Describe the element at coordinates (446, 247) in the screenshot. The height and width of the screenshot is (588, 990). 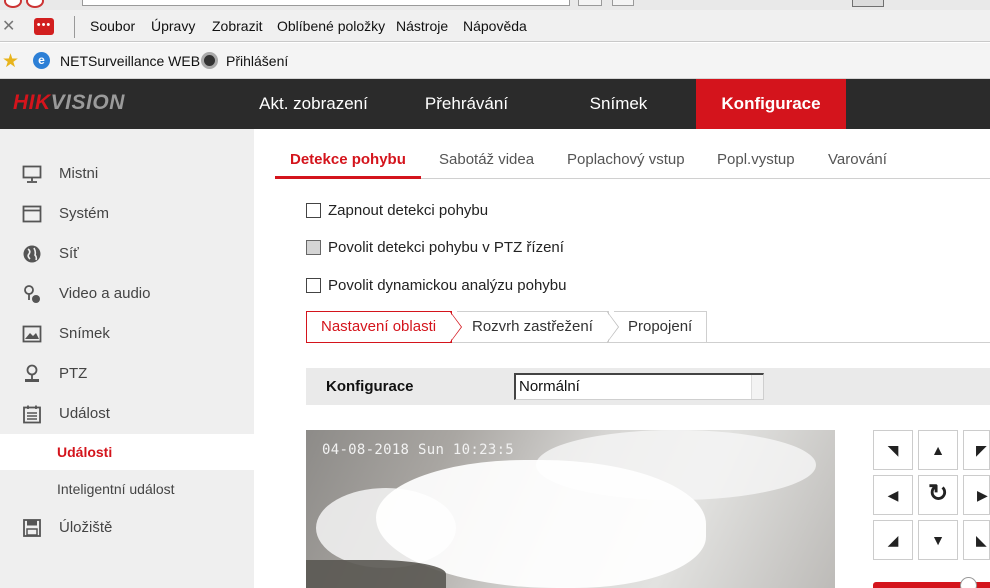
I see `checkbox-label: Povolit detekci pohybu v PTZ řízení` at that location.